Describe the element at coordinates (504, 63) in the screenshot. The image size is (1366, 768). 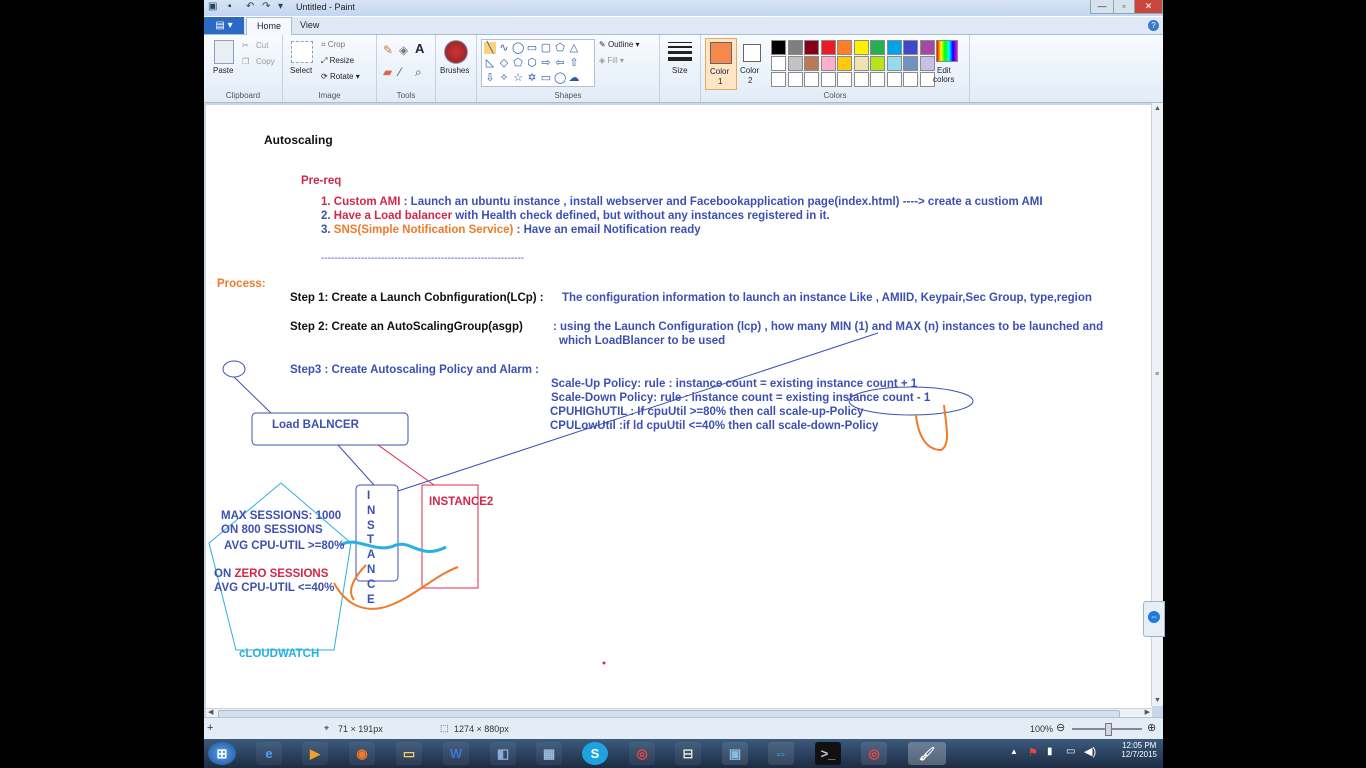
I see `diamond-shape-icon: ◇` at that location.